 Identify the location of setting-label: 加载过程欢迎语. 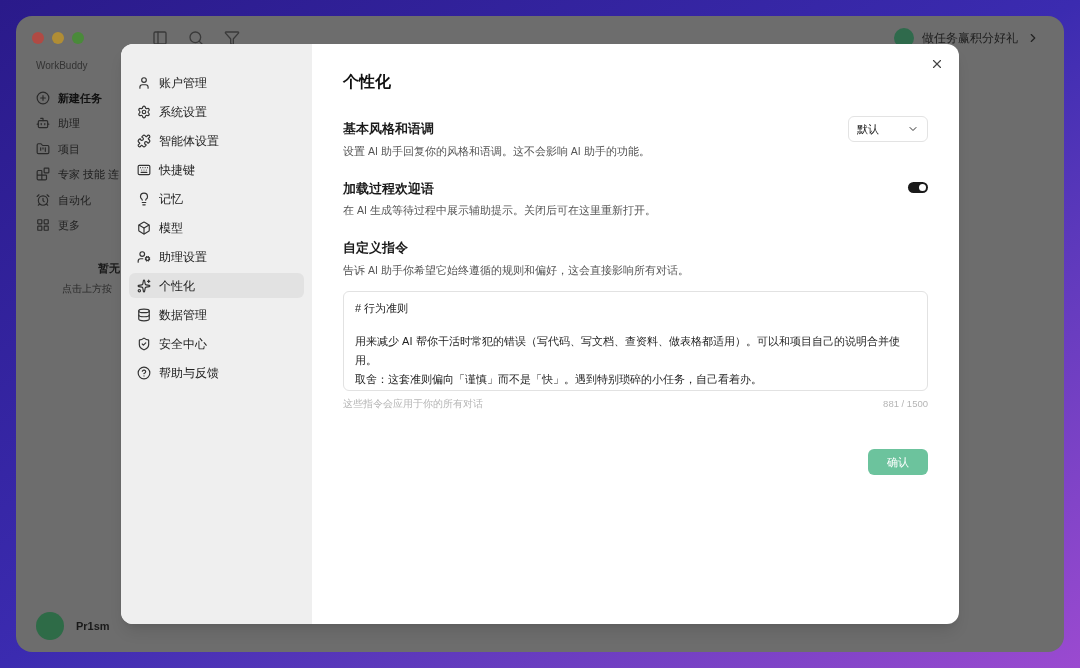
(389, 189).